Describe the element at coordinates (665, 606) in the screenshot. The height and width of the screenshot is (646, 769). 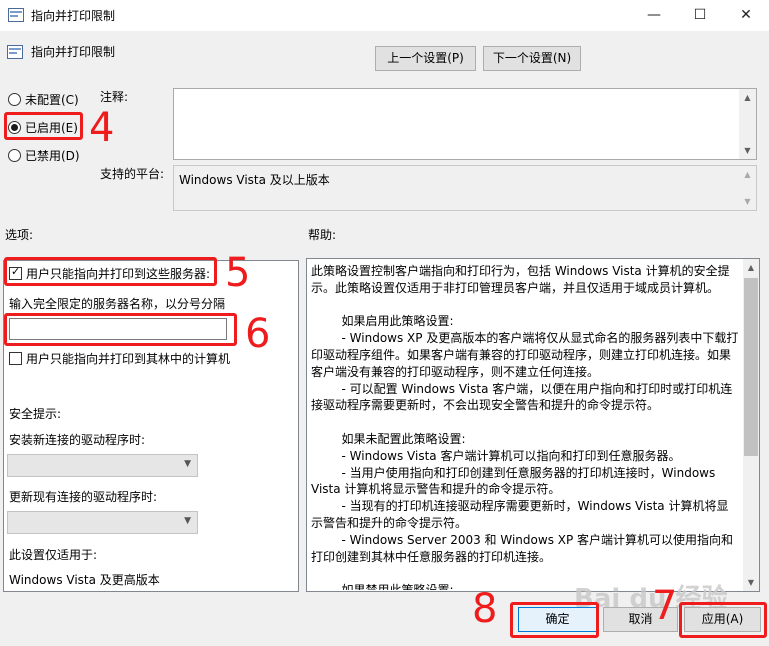
I see `annotation-7: 7` at that location.